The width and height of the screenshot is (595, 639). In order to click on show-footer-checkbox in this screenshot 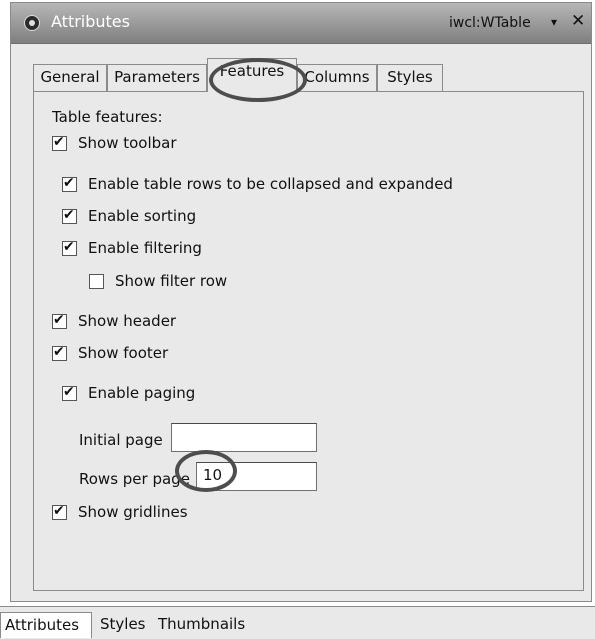, I will do `click(59, 352)`.